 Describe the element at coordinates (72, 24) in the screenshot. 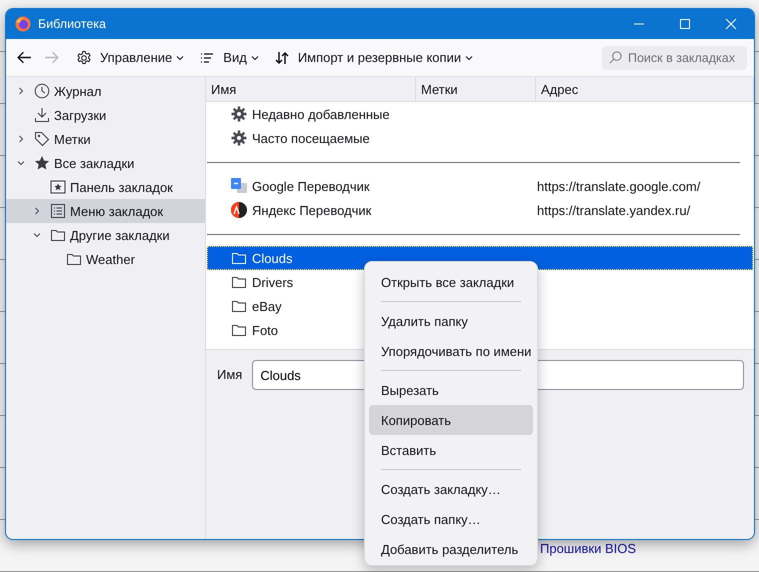

I see `window-title: Библиотека` at that location.